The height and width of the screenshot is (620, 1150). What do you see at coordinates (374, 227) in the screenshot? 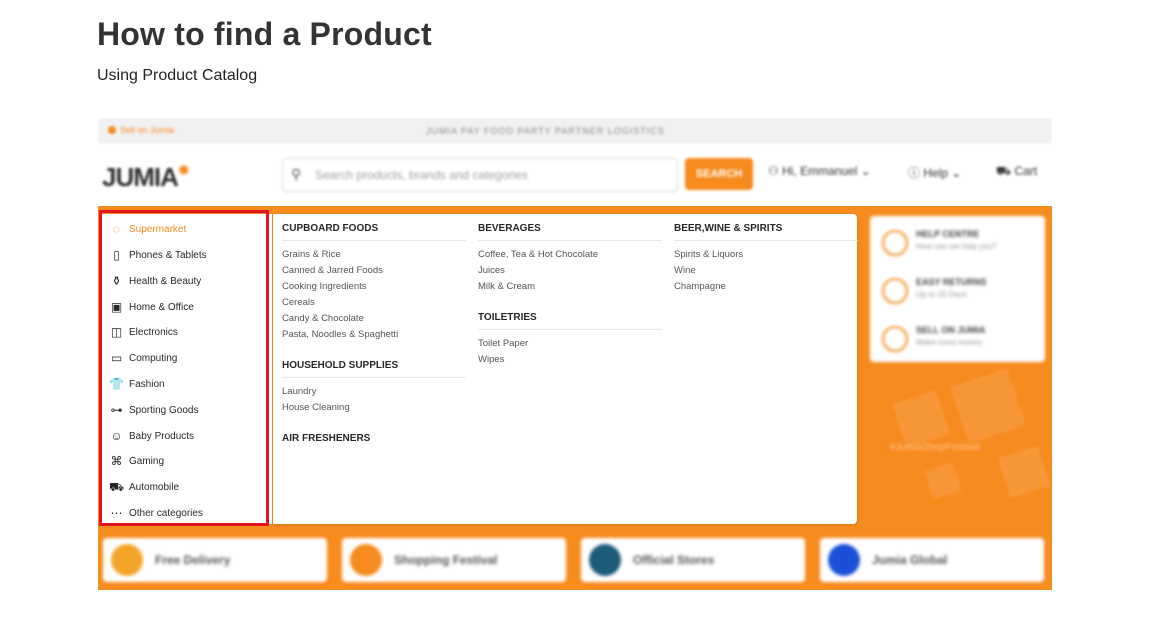
I see `group-cupboard-foods: CUPBOARD FOODS` at bounding box center [374, 227].